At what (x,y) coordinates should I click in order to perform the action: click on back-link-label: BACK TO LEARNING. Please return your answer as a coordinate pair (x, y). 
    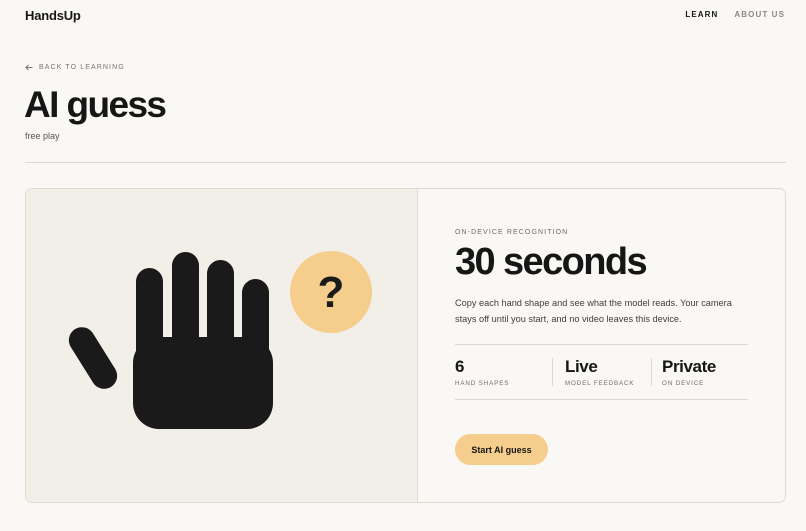
    Looking at the image, I should click on (82, 67).